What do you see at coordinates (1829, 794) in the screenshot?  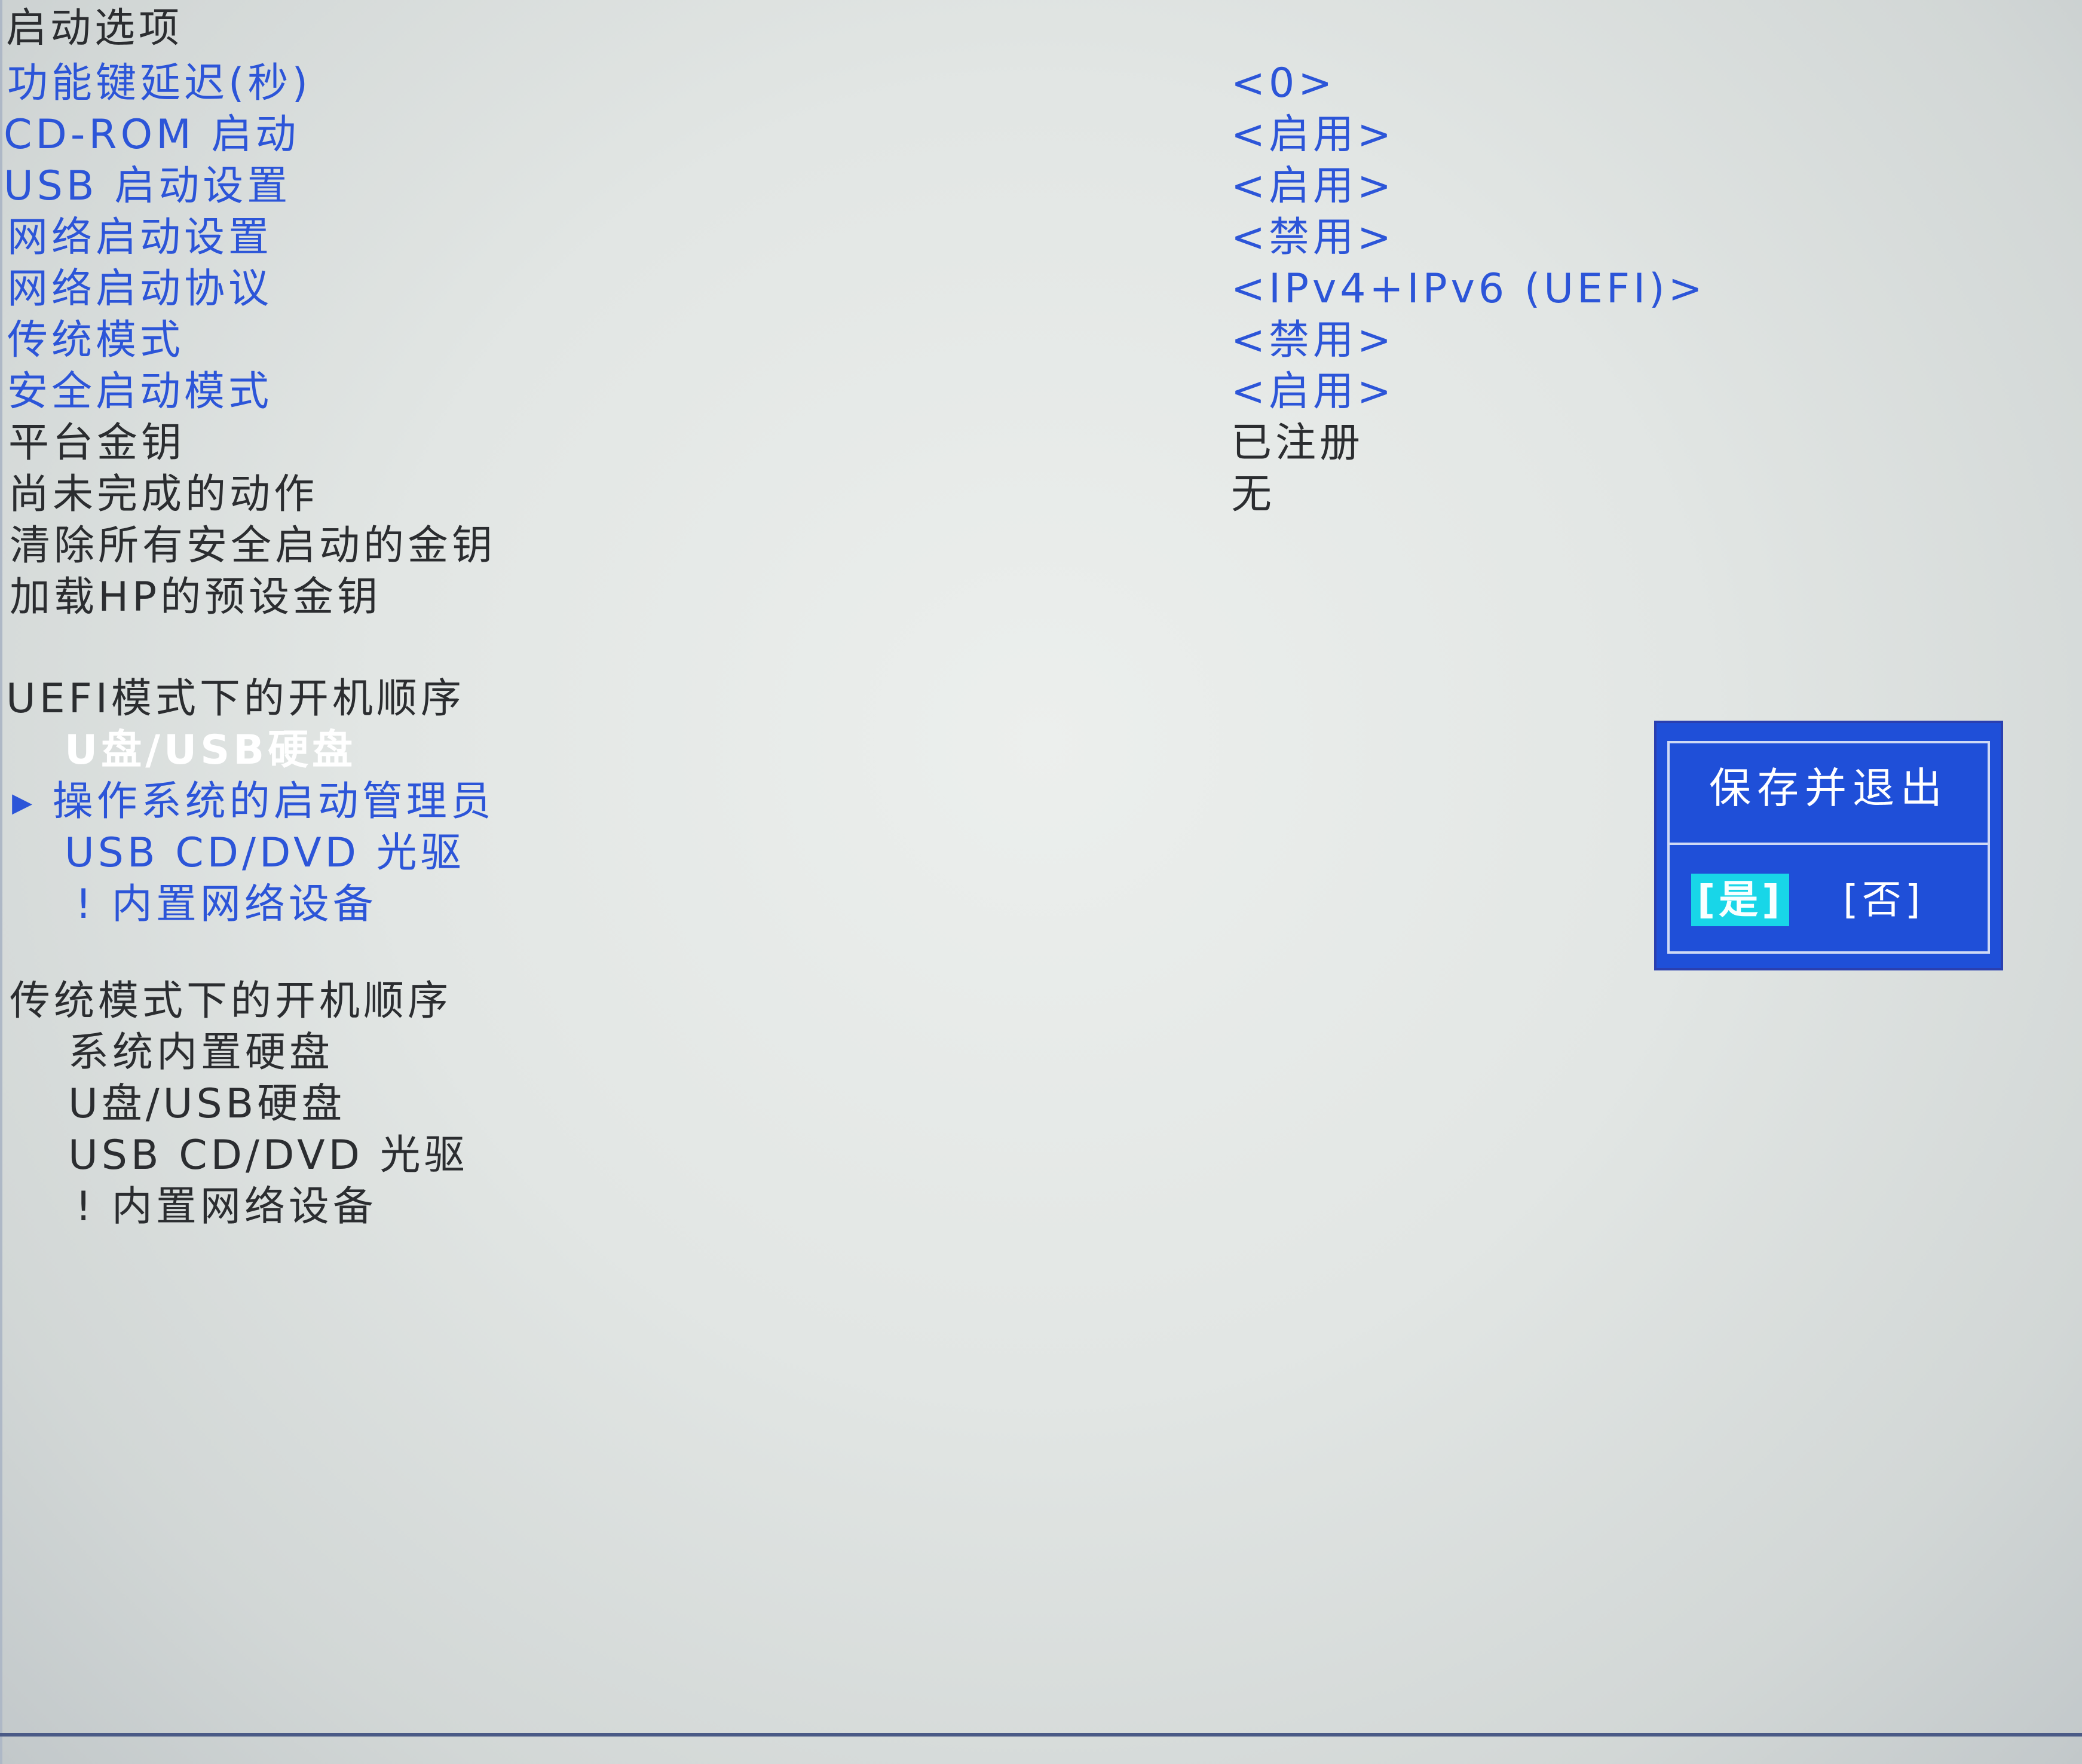 I see `dialog-title: 保存并退出` at bounding box center [1829, 794].